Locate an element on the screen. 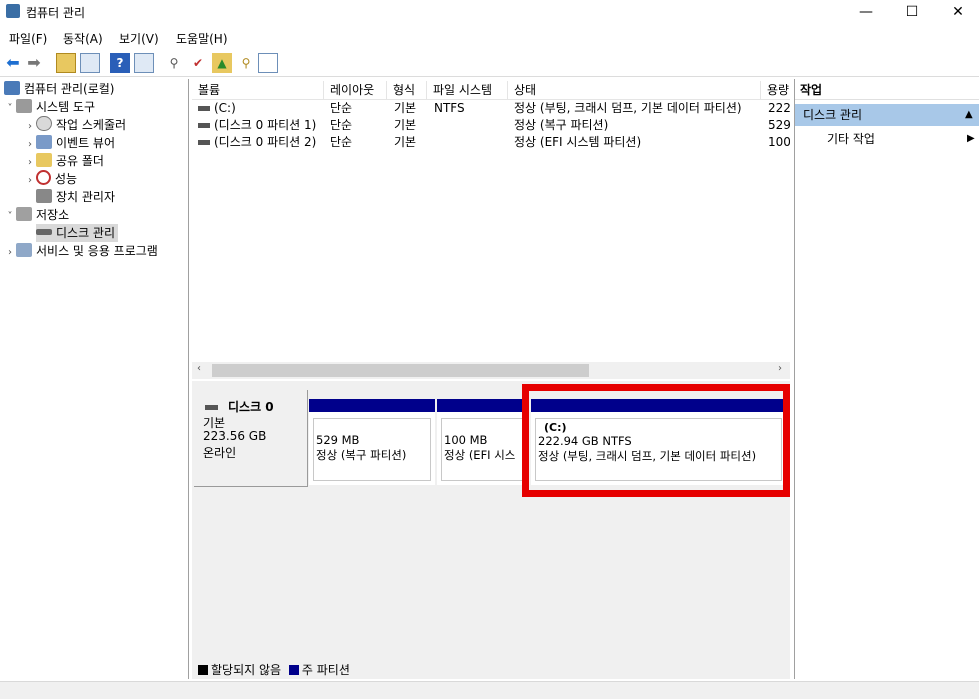 This screenshot has height=699, width=979. window-title: 컴퓨터 관리 is located at coordinates (56, 13).